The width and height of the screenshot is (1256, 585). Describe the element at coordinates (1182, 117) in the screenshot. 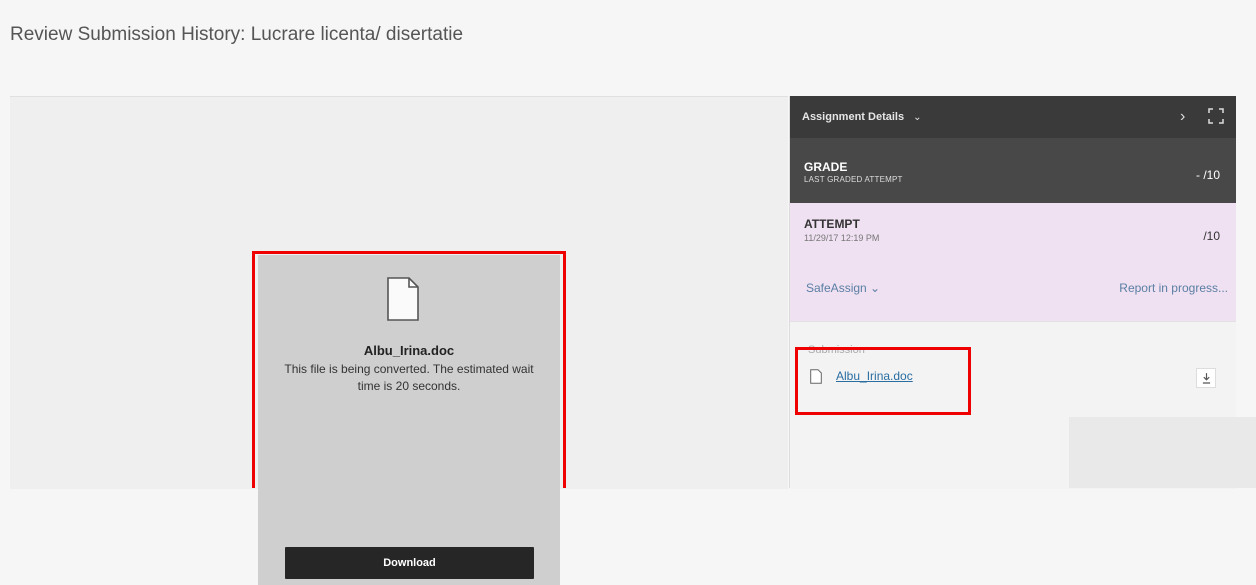

I see `chevron-right-icon: ›` at that location.